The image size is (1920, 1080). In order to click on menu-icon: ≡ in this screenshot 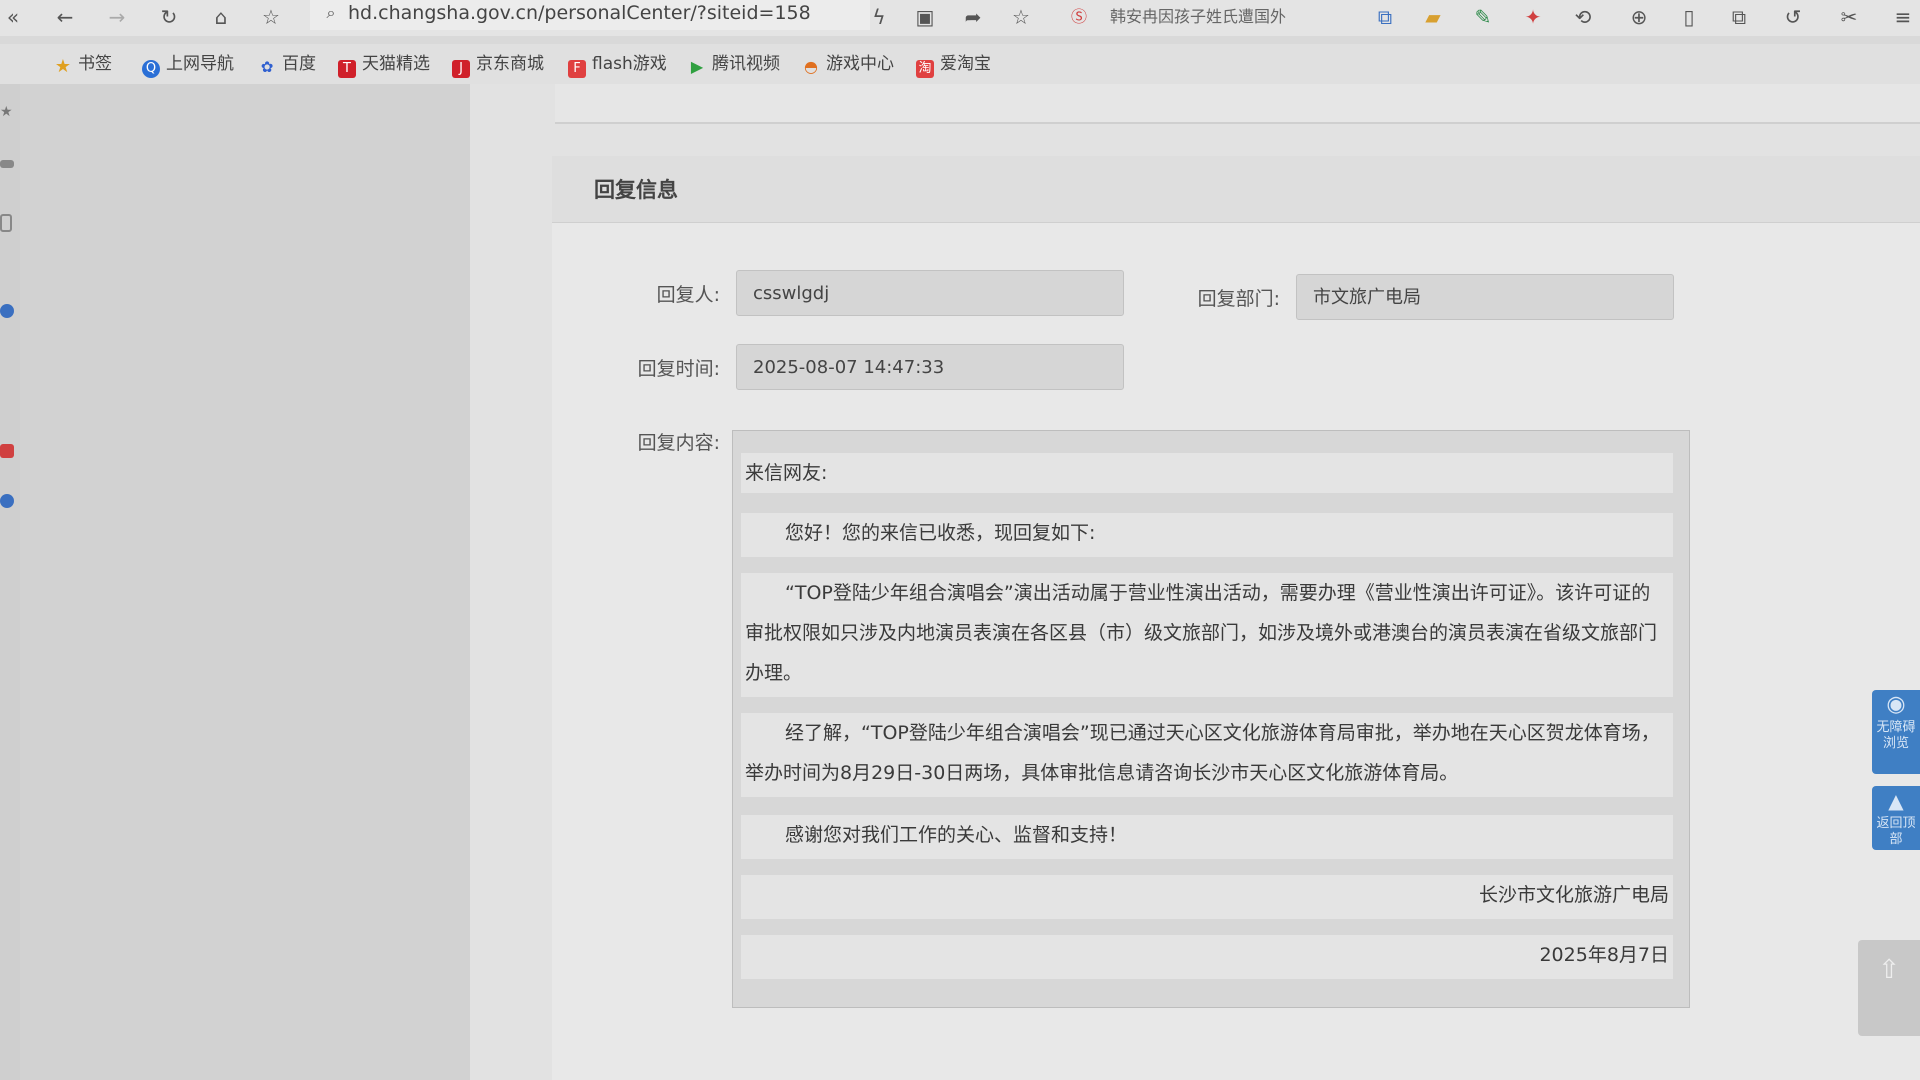, I will do `click(1903, 17)`.